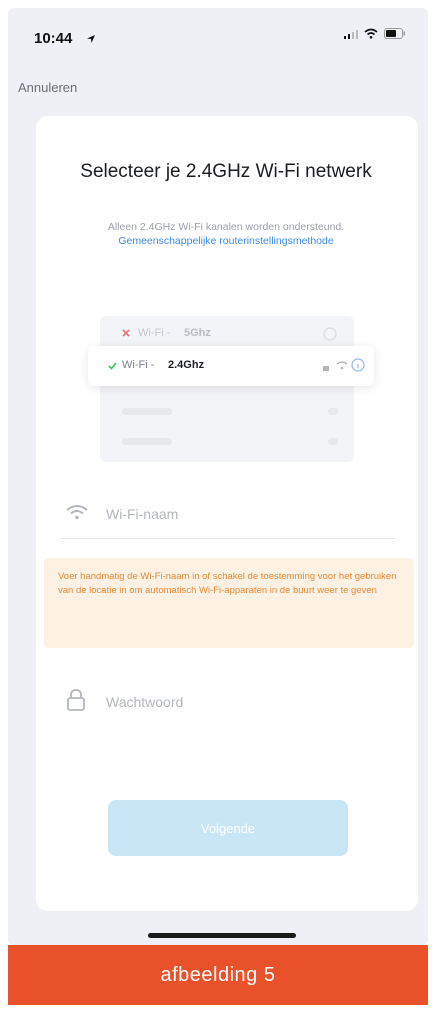 The height and width of the screenshot is (1013, 436). I want to click on wifi-name-field: Wi-Fi-naam, so click(228, 513).